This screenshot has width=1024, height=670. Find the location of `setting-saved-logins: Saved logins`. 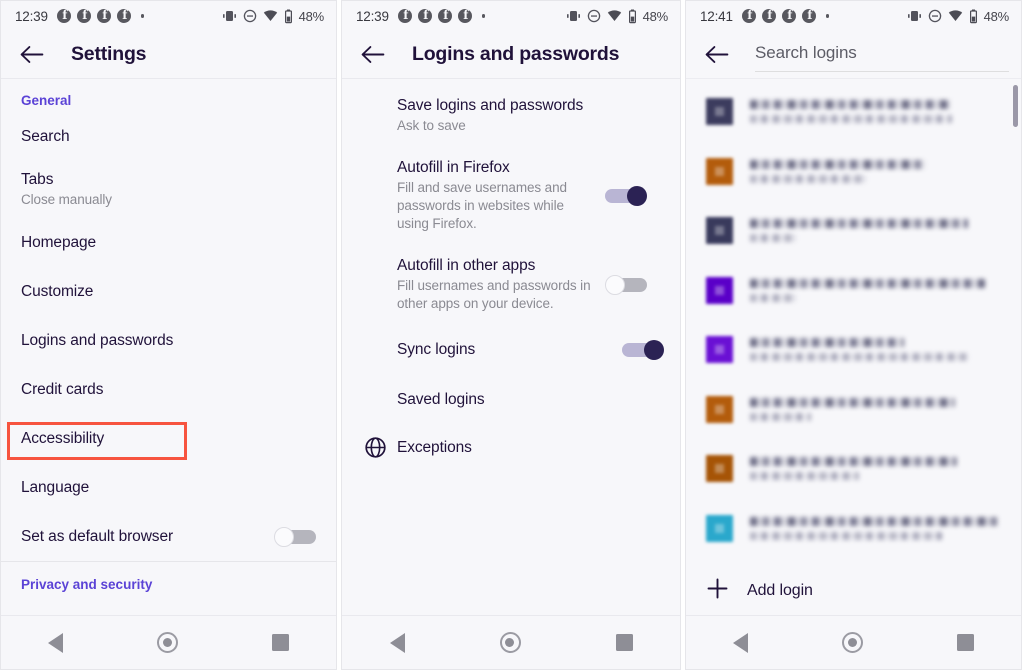

setting-saved-logins: Saved logins is located at coordinates (511, 395).